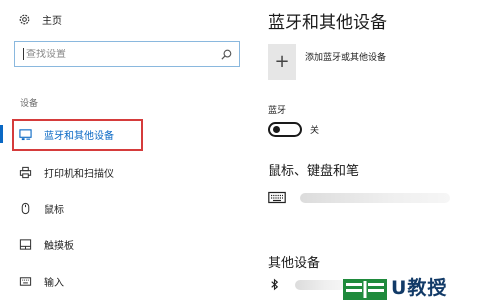  What do you see at coordinates (346, 58) in the screenshot?
I see `add-device-label: 添加蓝牙或其他设备` at bounding box center [346, 58].